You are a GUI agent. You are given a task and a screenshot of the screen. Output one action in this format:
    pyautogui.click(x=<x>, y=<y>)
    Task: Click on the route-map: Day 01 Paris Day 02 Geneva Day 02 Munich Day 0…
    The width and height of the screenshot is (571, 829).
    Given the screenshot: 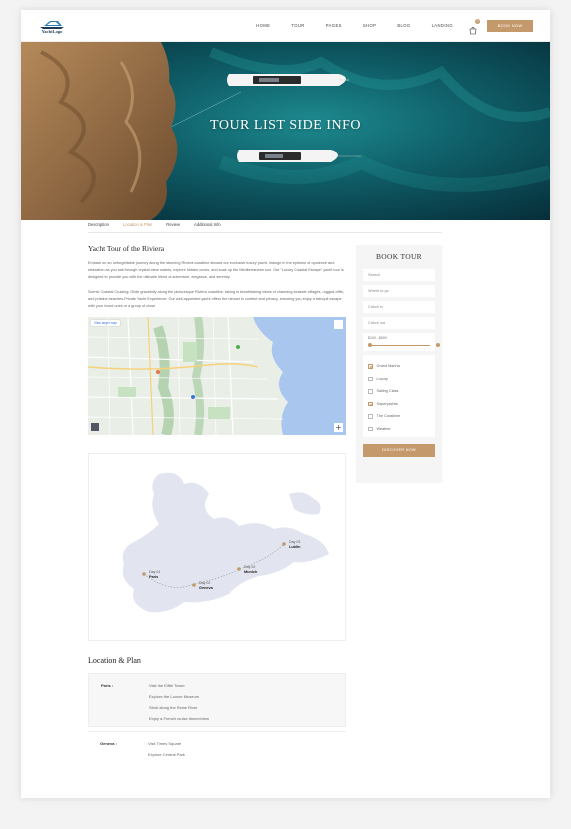 What is the action you would take?
    pyautogui.click(x=217, y=547)
    